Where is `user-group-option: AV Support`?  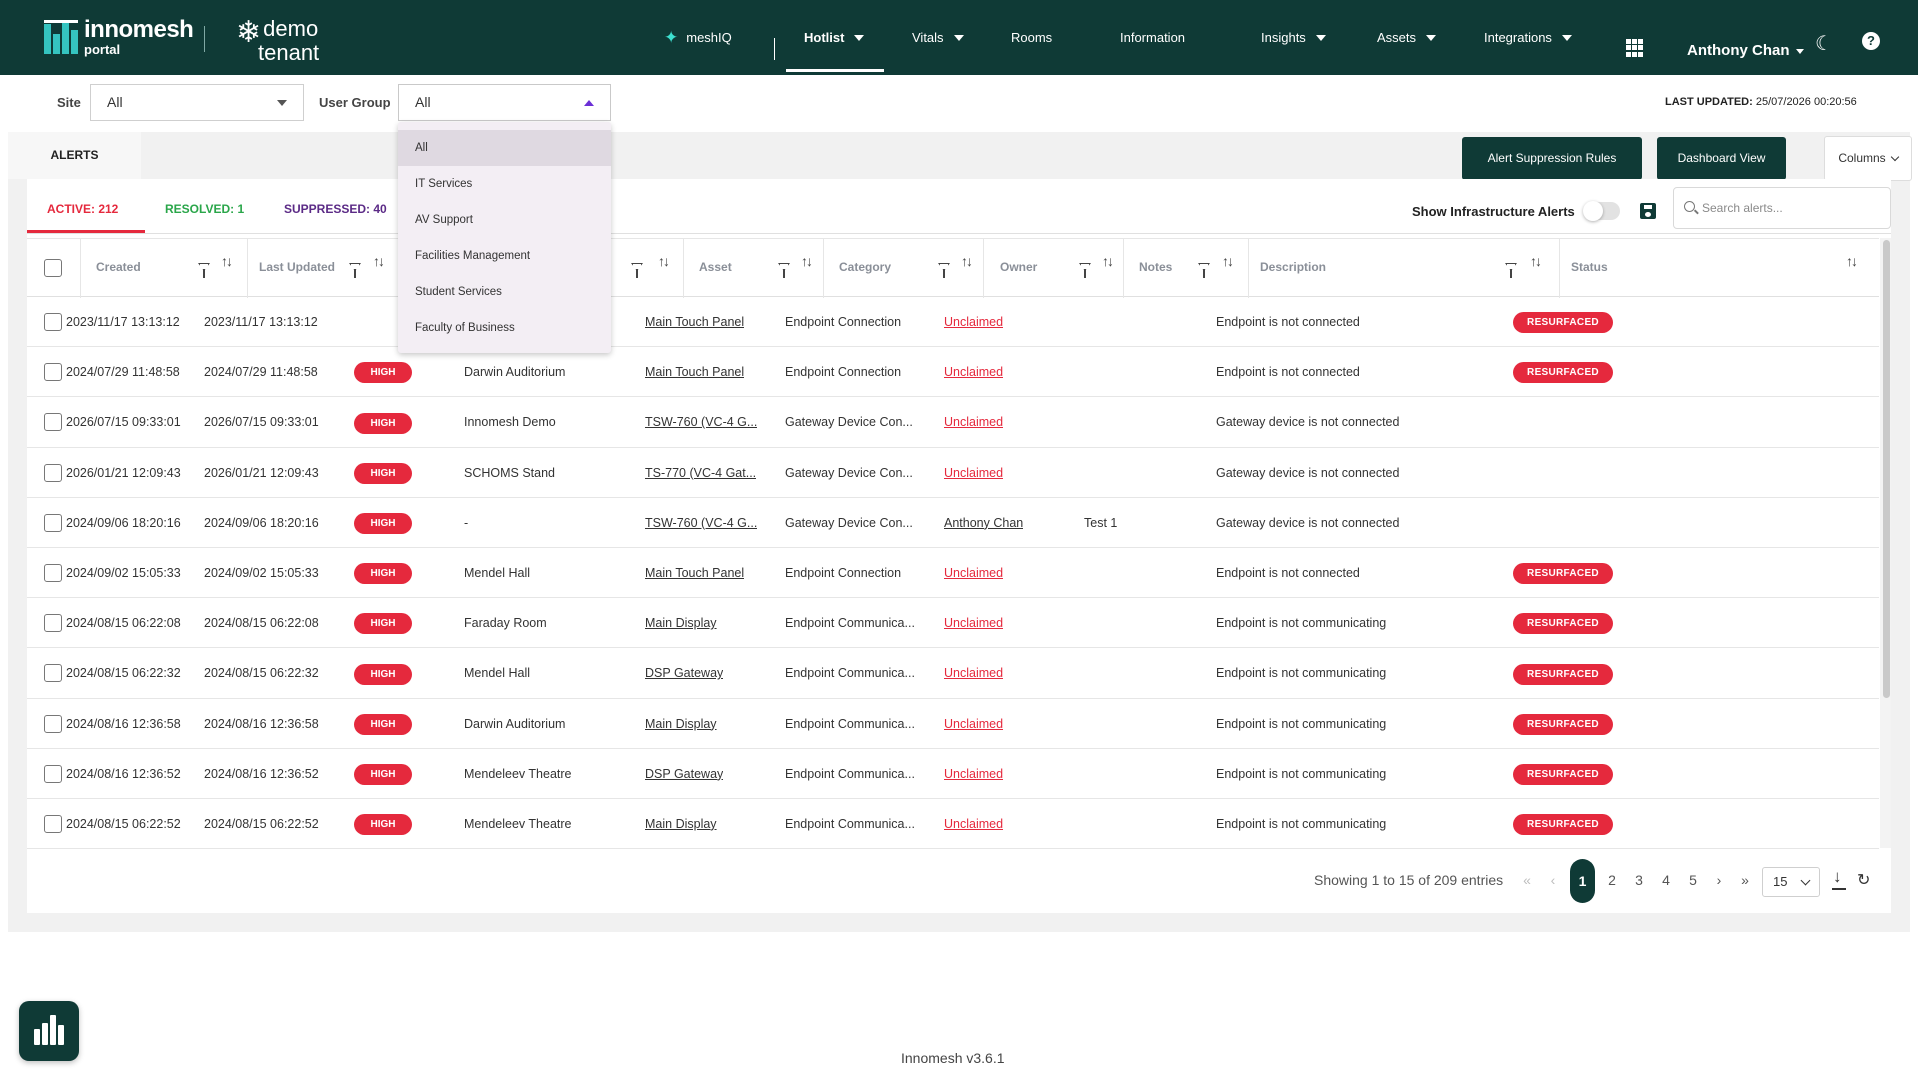
user-group-option: AV Support is located at coordinates (504, 220).